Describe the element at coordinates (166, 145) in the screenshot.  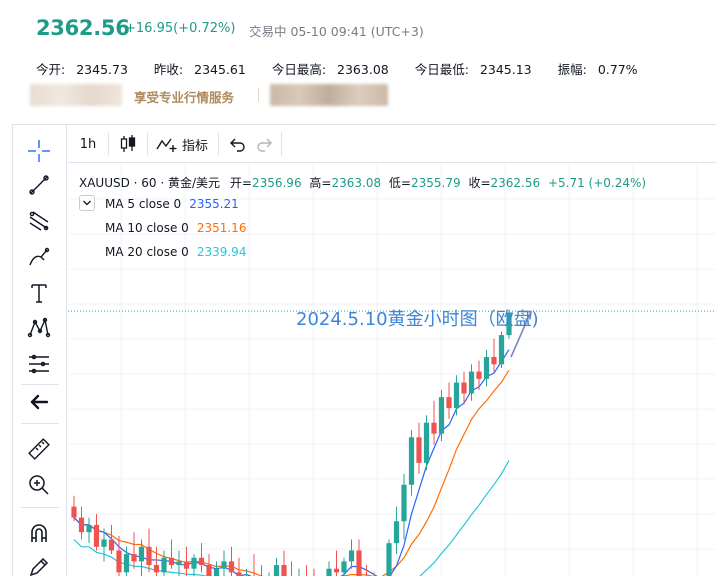
I see `indicators-icon` at that location.